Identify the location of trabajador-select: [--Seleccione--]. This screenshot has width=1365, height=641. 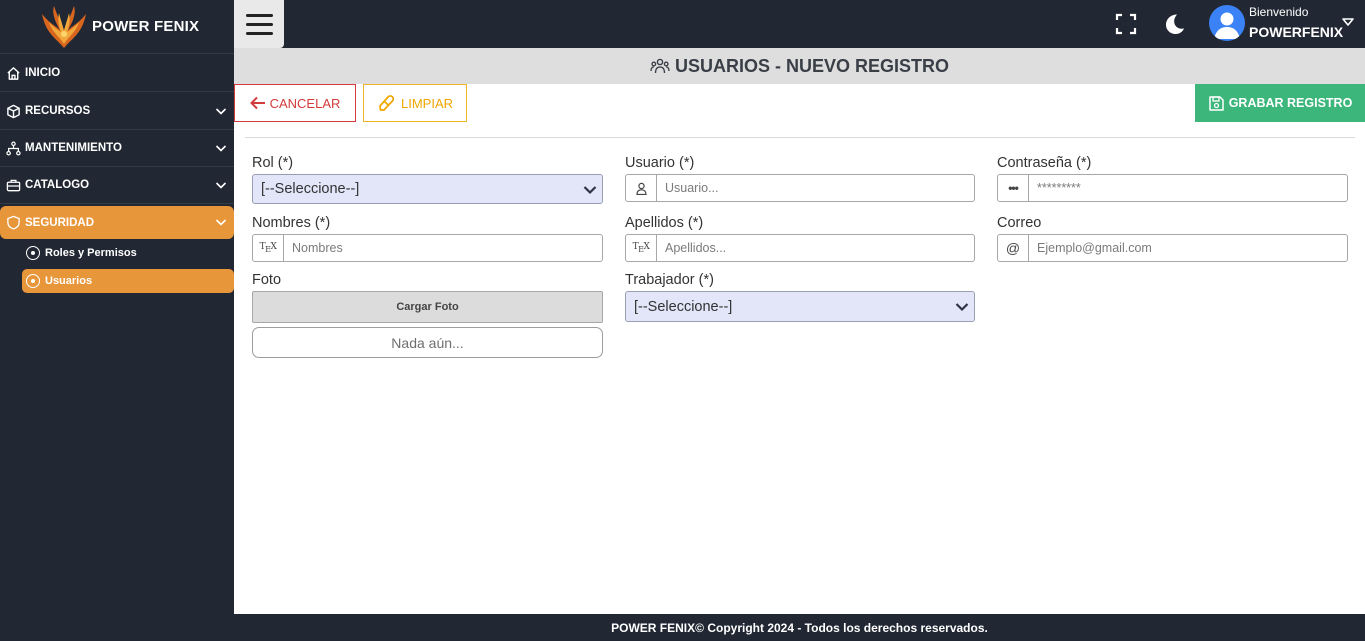
(800, 306).